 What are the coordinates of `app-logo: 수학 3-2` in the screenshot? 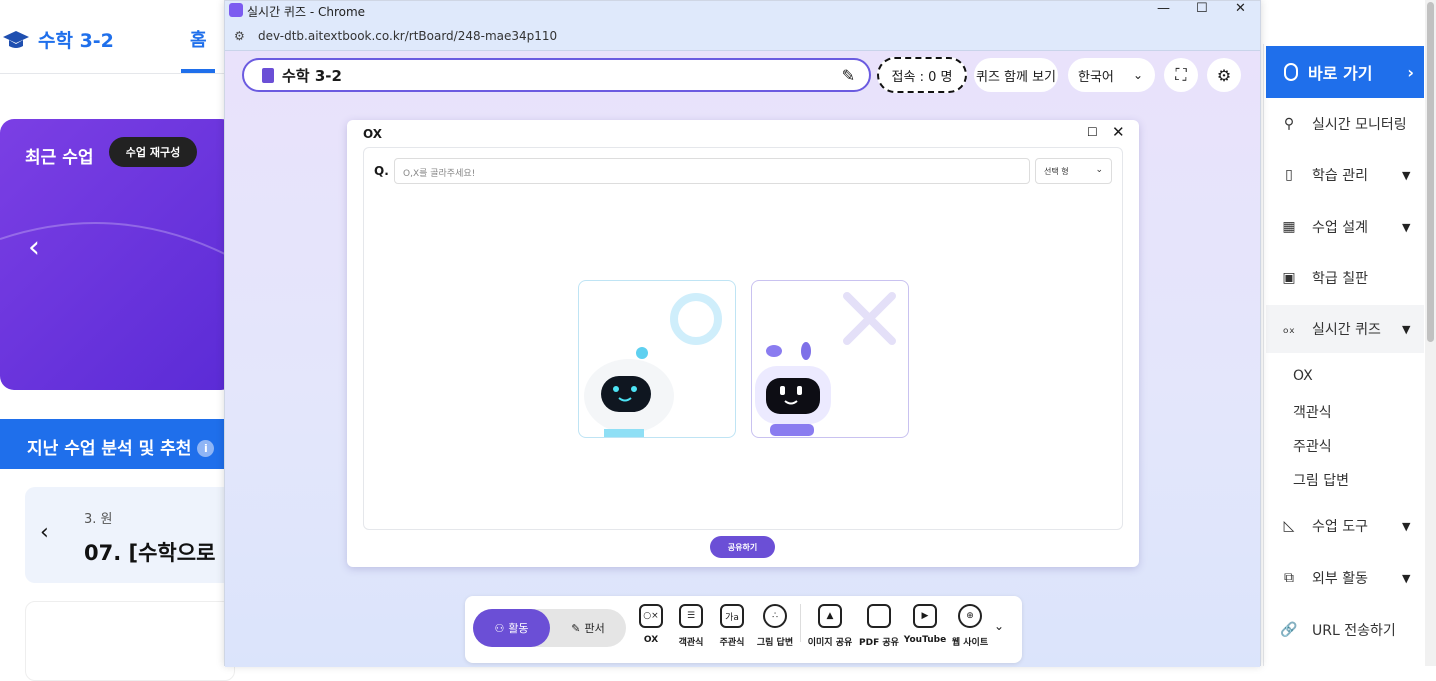 It's located at (58, 39).